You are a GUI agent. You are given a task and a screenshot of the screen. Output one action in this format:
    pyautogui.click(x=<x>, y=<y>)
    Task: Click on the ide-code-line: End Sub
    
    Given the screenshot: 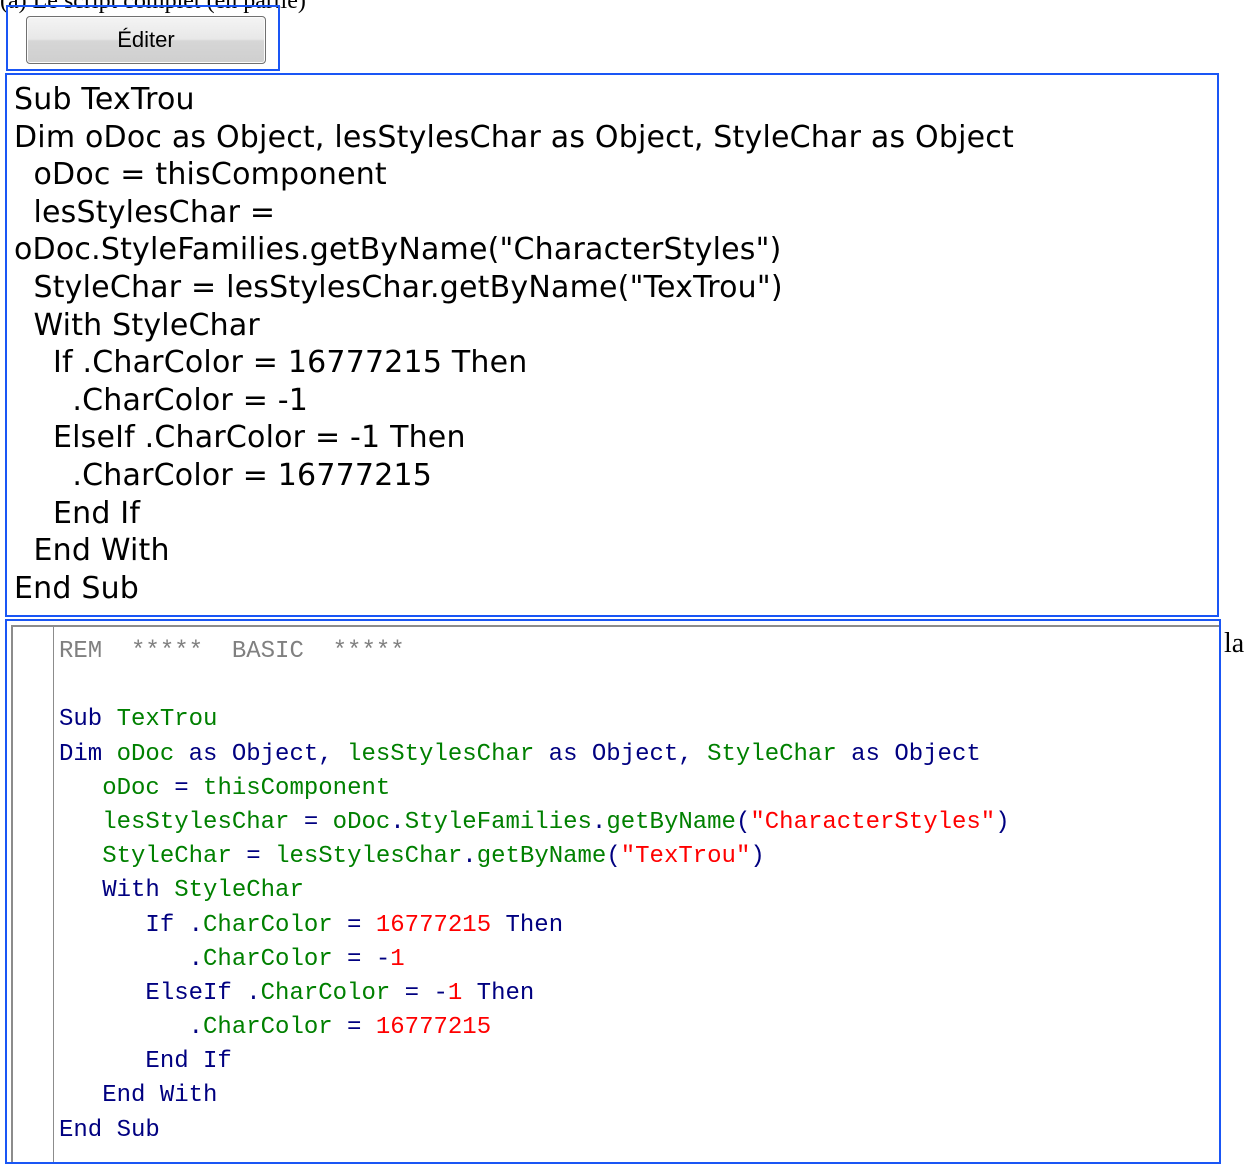 What is the action you would take?
    pyautogui.click(x=534, y=1131)
    